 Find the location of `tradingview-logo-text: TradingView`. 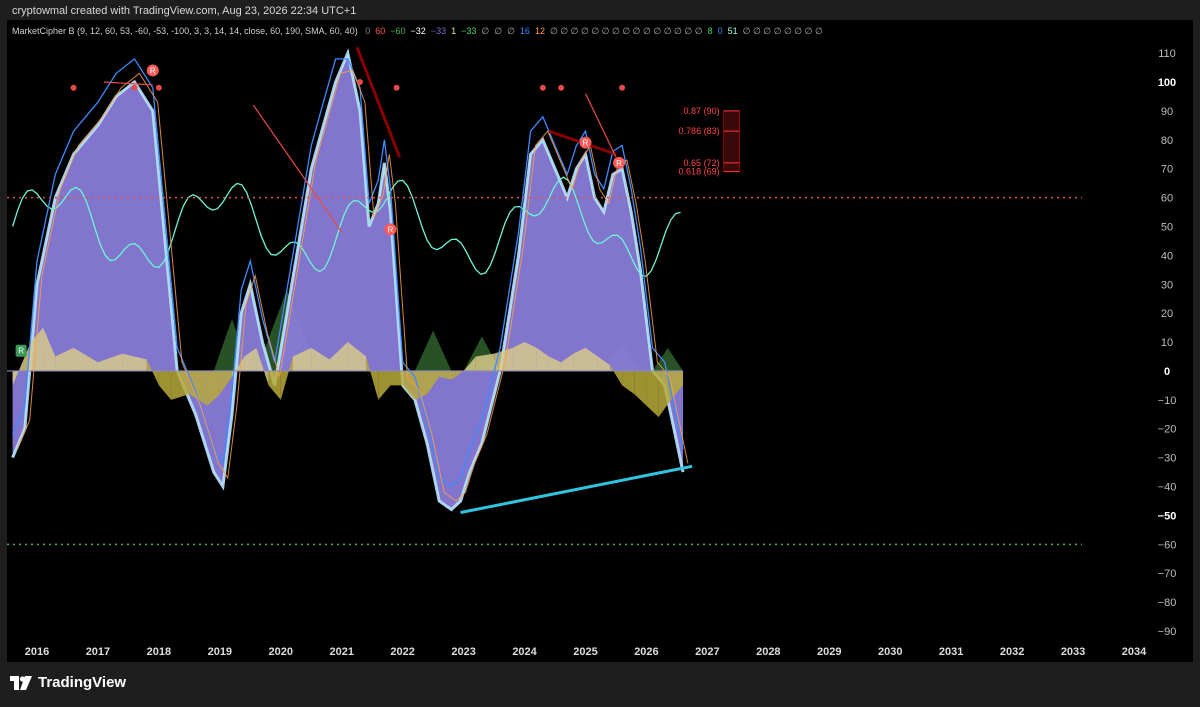

tradingview-logo-text: TradingView is located at coordinates (82, 682).